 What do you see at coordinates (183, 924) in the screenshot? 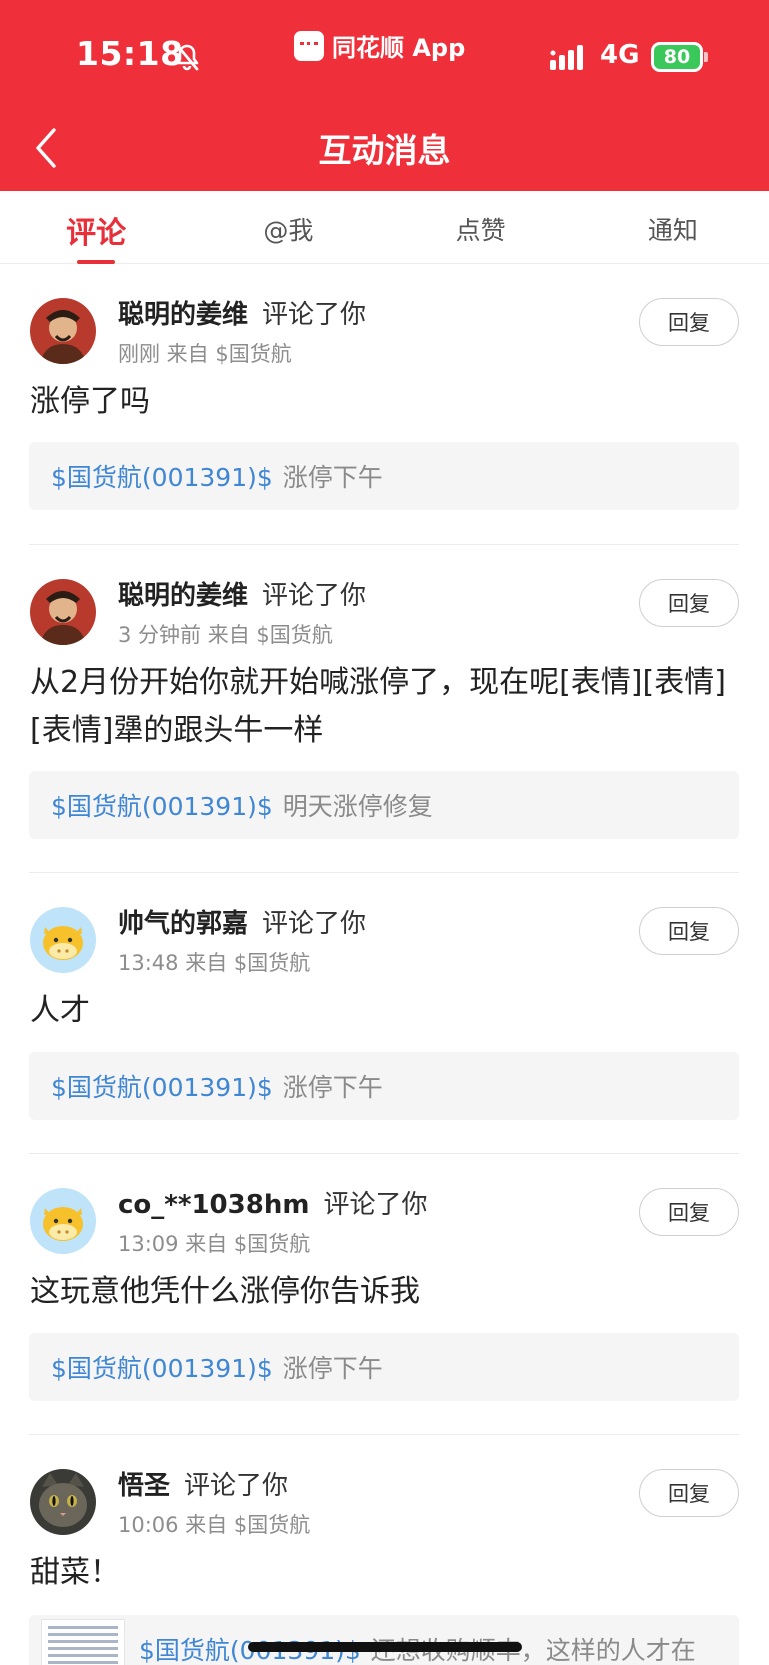
I see `user-name: 帅气的郭嘉` at bounding box center [183, 924].